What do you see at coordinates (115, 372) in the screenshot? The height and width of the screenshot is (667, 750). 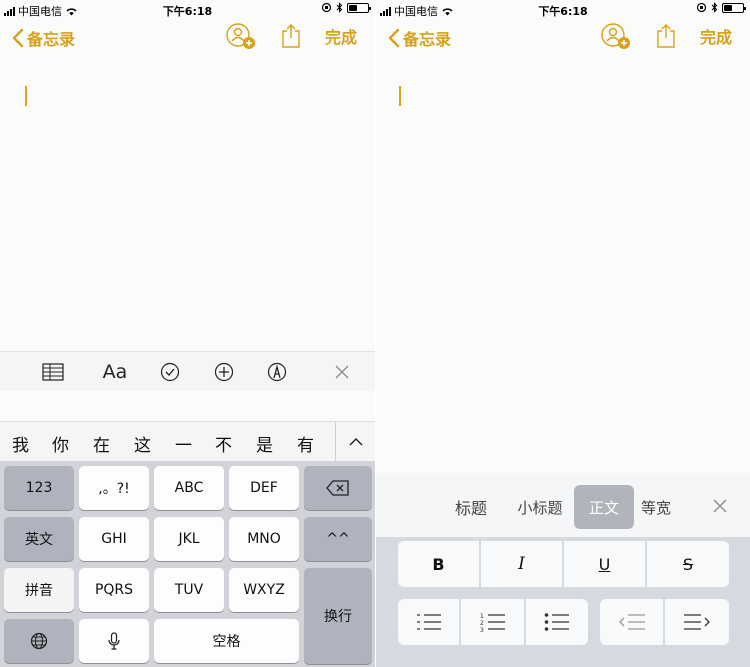 I see `text-format-icon: Aa` at bounding box center [115, 372].